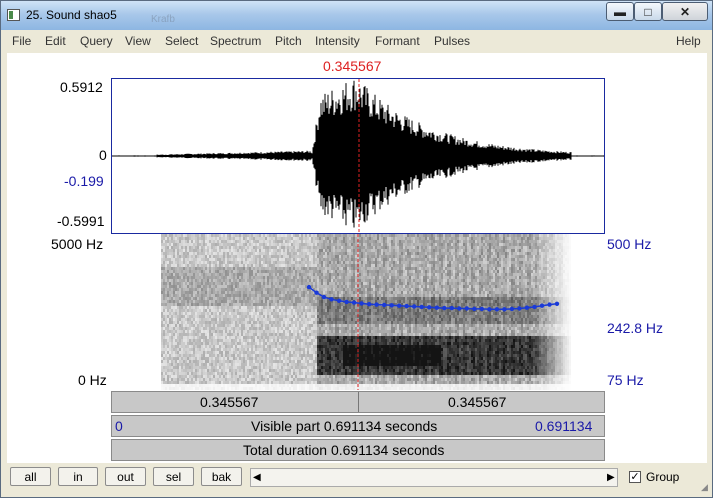 The width and height of the screenshot is (713, 498). I want to click on spectrogram-freq-max: 5000 Hz, so click(77, 244).